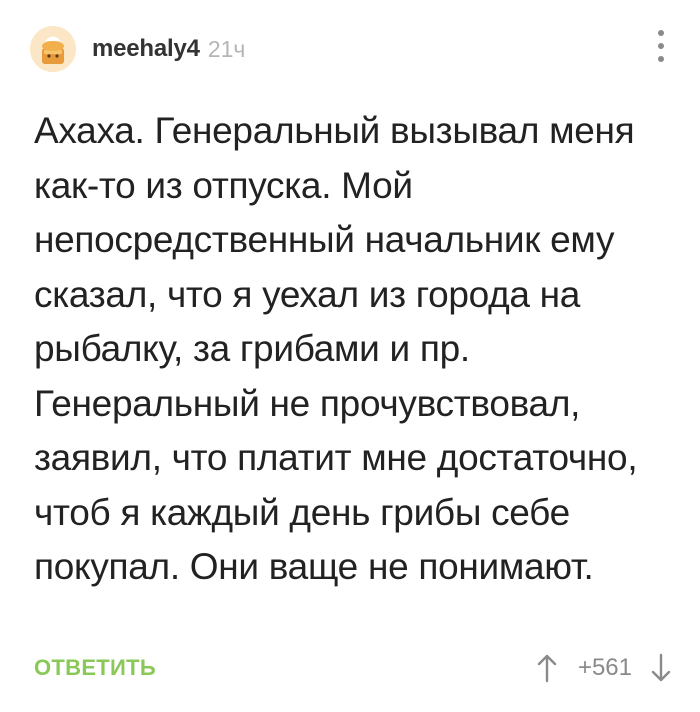 This screenshot has height=712, width=700. I want to click on avatar-image, so click(53, 49).